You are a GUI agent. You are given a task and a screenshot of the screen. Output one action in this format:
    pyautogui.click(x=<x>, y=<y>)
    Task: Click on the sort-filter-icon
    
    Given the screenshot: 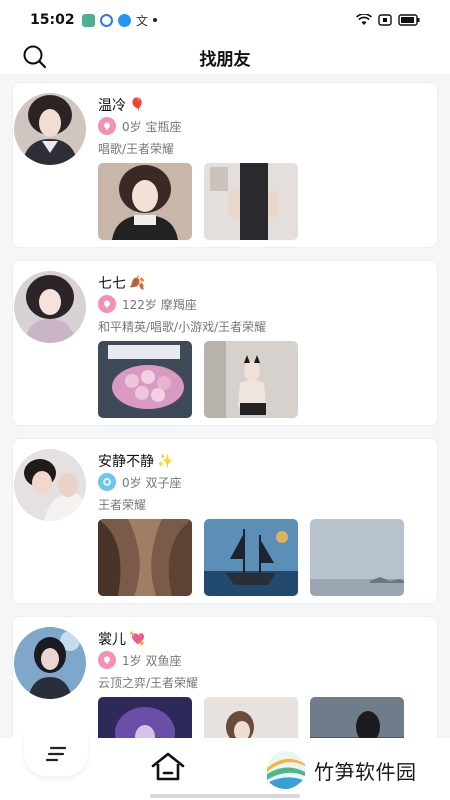 What is the action you would take?
    pyautogui.click(x=56, y=754)
    